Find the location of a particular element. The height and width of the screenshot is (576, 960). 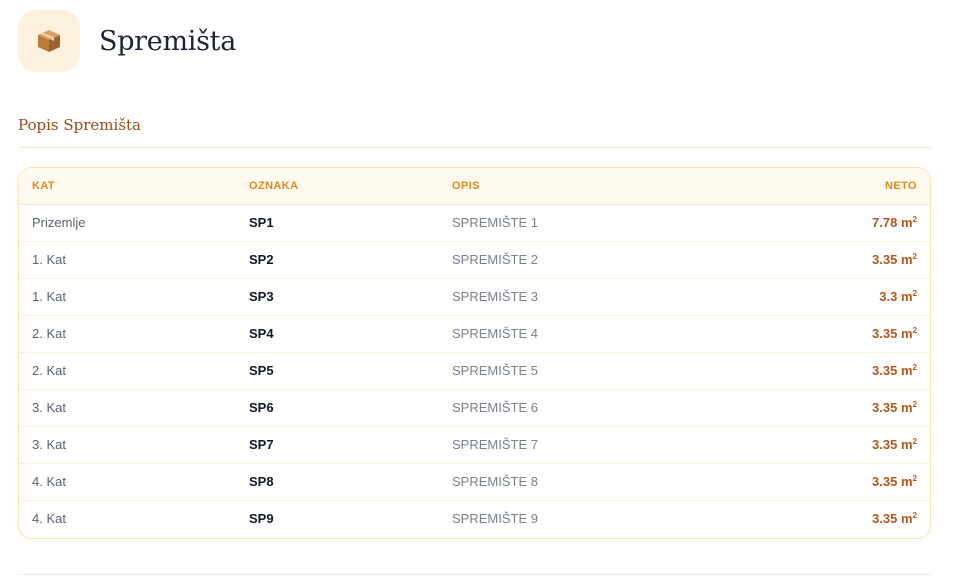

cell-oznaka: SP7 is located at coordinates (350, 445).